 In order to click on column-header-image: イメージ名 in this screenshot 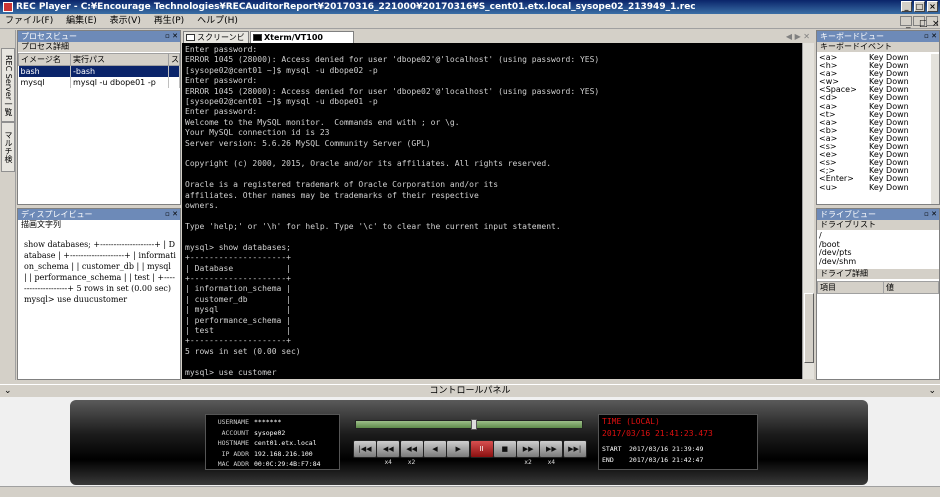, I will do `click(44, 59)`.